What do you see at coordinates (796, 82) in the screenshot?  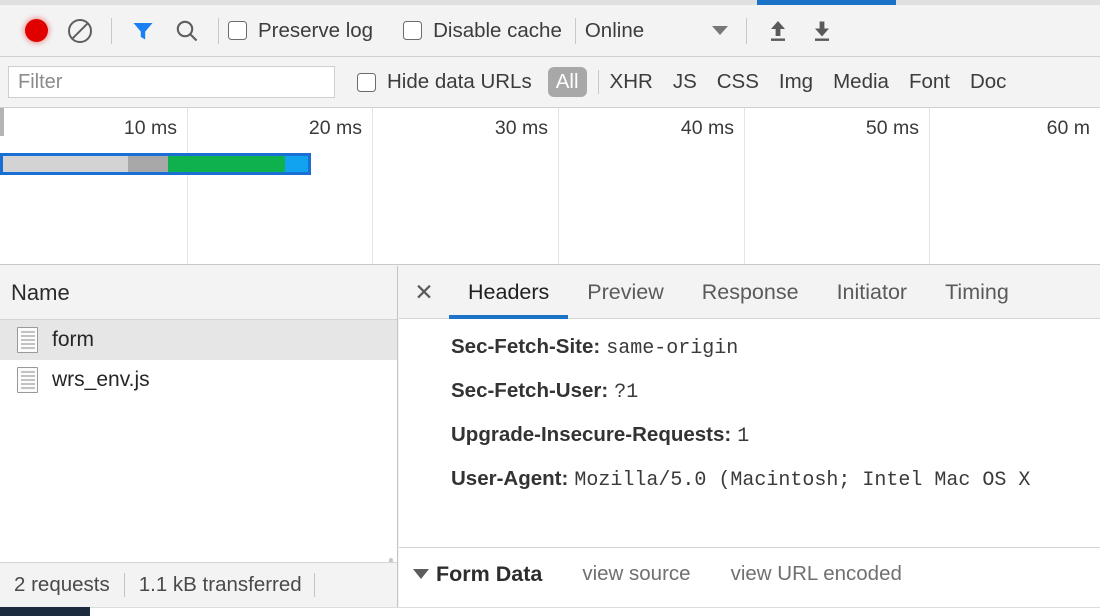 I see `filter-type-img: Img` at bounding box center [796, 82].